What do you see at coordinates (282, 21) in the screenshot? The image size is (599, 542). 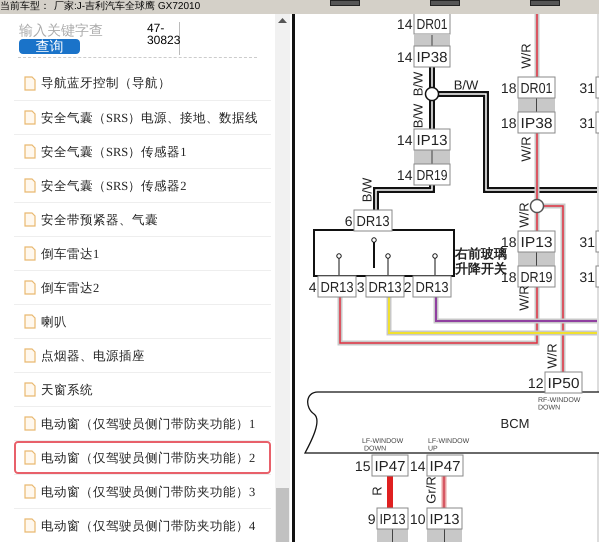 I see `scroll-up-icon` at bounding box center [282, 21].